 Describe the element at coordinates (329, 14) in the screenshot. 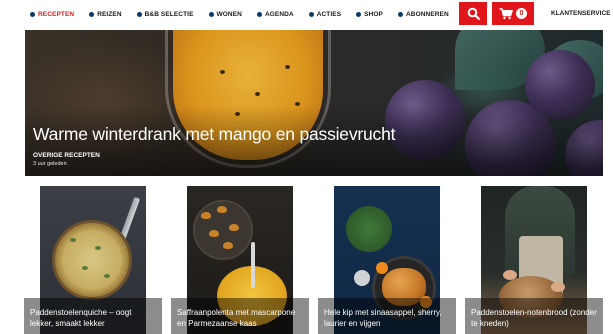

I see `nav-item-label: ACTIES` at that location.